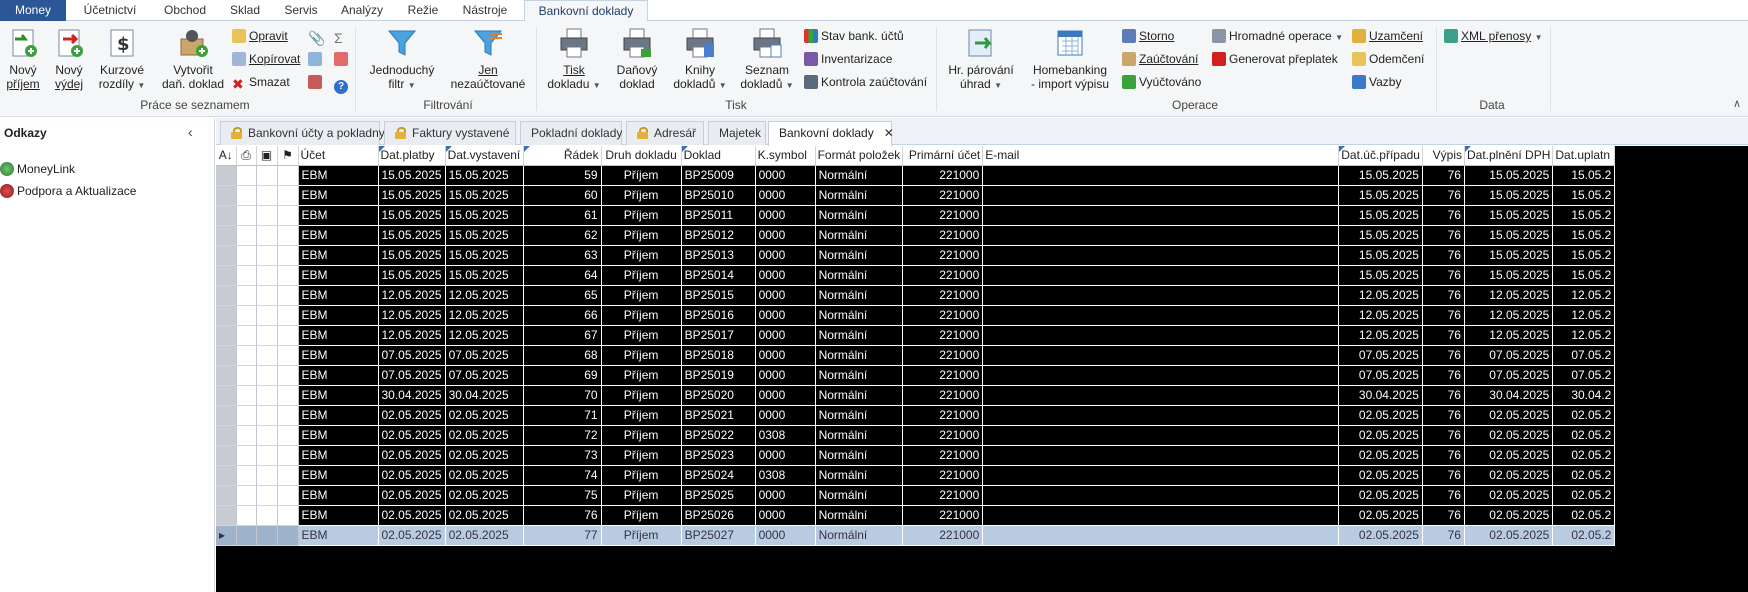 This screenshot has height=592, width=1748. Describe the element at coordinates (665, 133) in the screenshot. I see `tab-adresar: Adresář` at that location.